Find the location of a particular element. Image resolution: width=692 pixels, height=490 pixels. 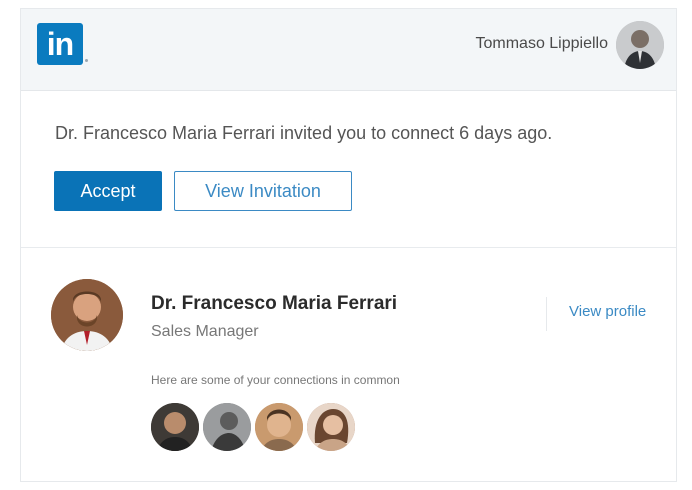

user-avatar is located at coordinates (640, 45).